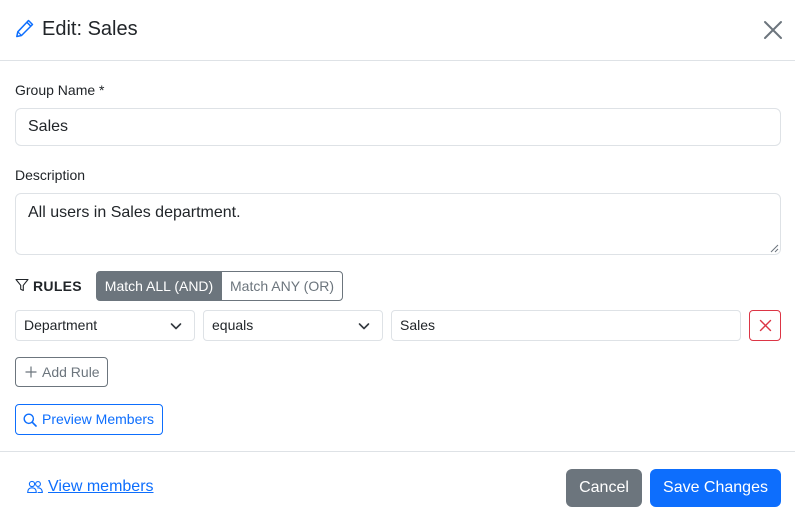  Describe the element at coordinates (233, 325) in the screenshot. I see `rule-operator-value: equals` at that location.